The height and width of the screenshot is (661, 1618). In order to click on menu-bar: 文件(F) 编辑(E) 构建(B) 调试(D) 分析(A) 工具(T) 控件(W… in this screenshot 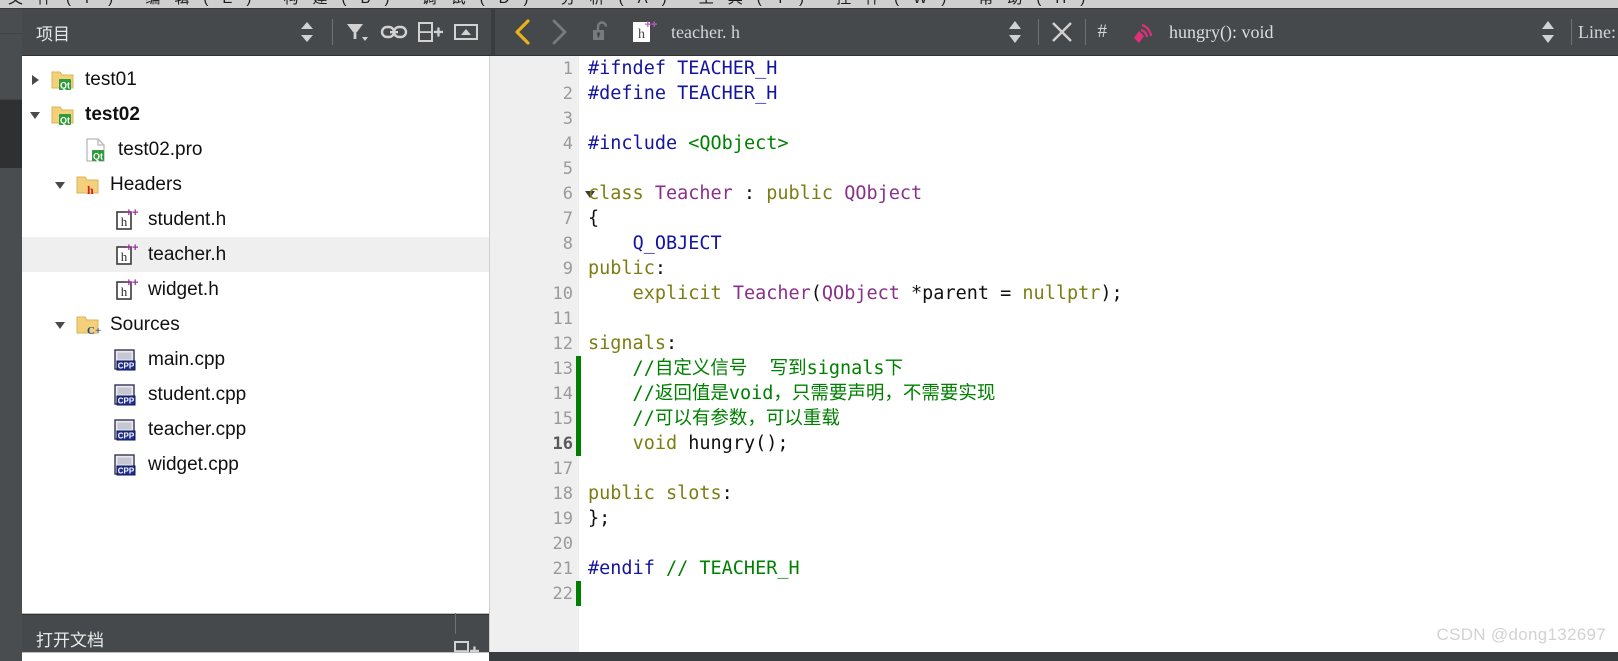, I will do `click(809, 4)`.